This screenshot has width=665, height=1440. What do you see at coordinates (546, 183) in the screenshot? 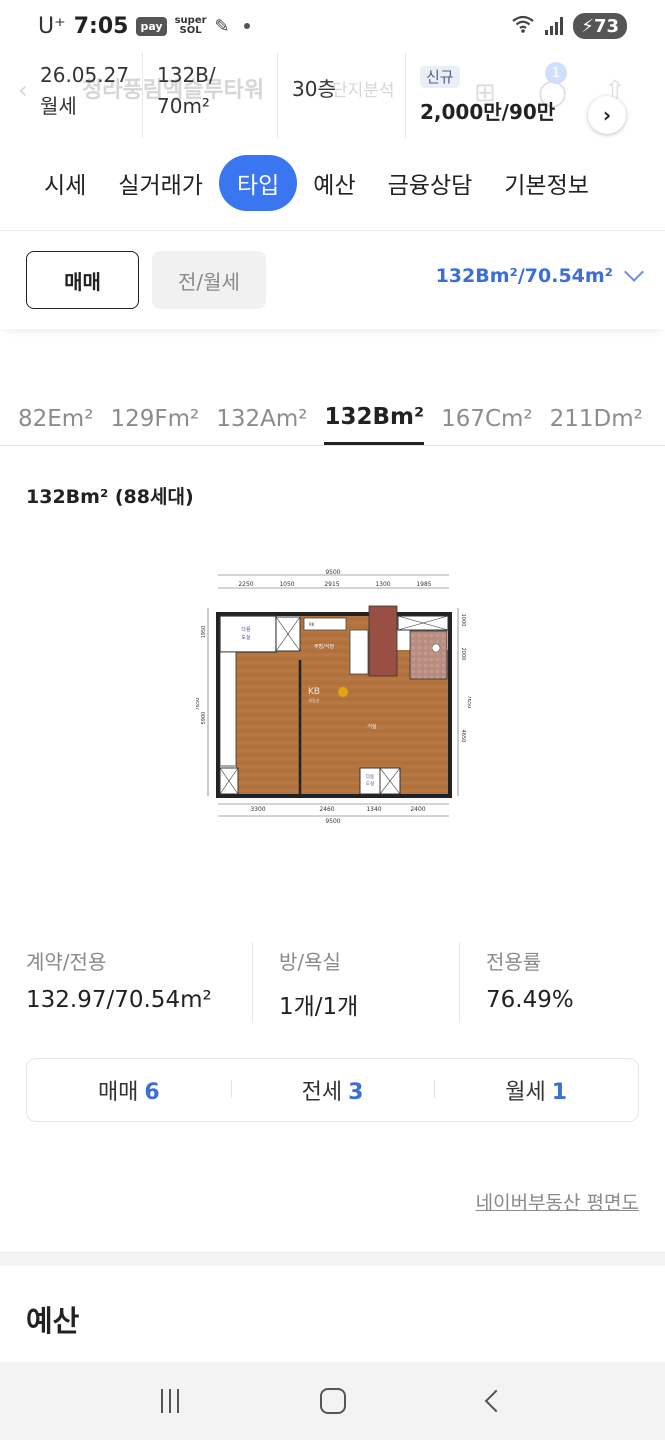
I see `tab-basic-info: 기본정보` at bounding box center [546, 183].